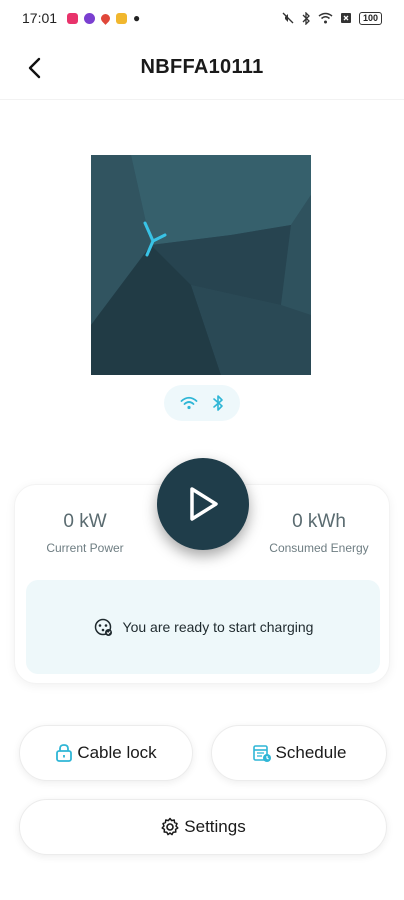  I want to click on sim-icon, so click(345, 18).